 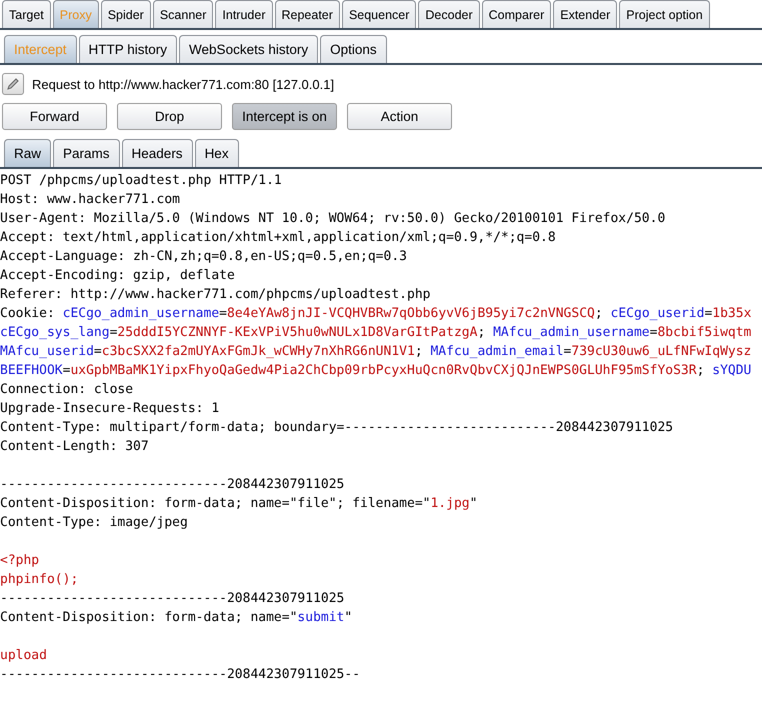 I want to click on action-button: Action, so click(x=399, y=116).